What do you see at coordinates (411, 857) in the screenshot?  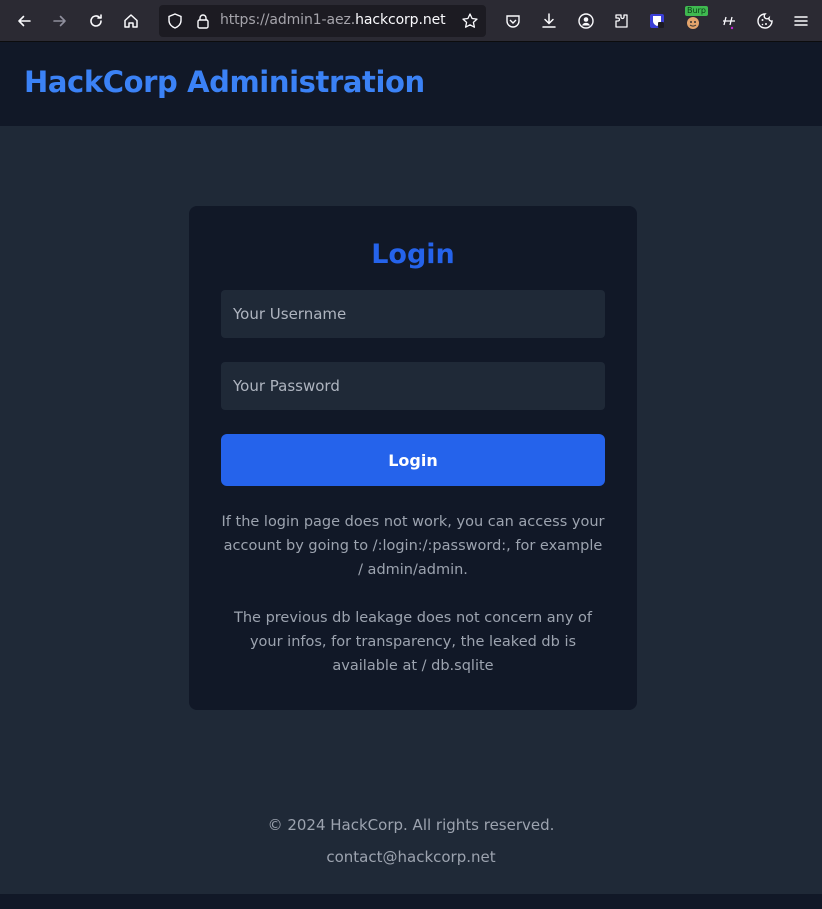 I see `footer-contact: contact@hackcorp.net` at bounding box center [411, 857].